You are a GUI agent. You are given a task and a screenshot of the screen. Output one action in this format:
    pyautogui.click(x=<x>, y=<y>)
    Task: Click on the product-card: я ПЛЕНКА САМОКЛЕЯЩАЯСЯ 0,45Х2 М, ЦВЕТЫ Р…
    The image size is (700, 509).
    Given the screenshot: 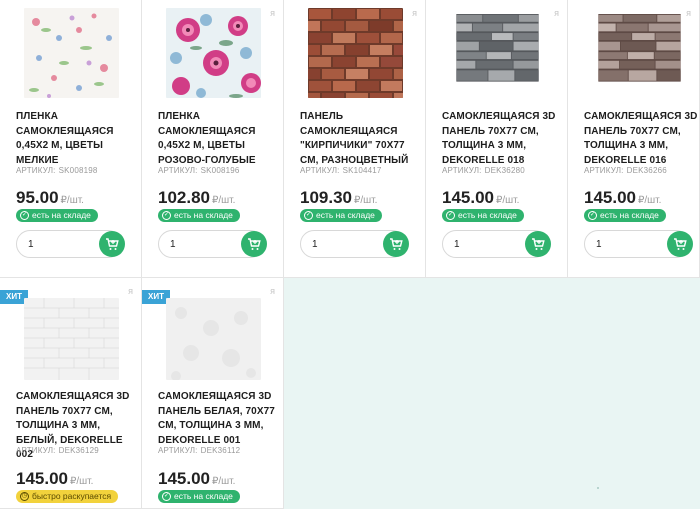 What is the action you would take?
    pyautogui.click(x=213, y=139)
    